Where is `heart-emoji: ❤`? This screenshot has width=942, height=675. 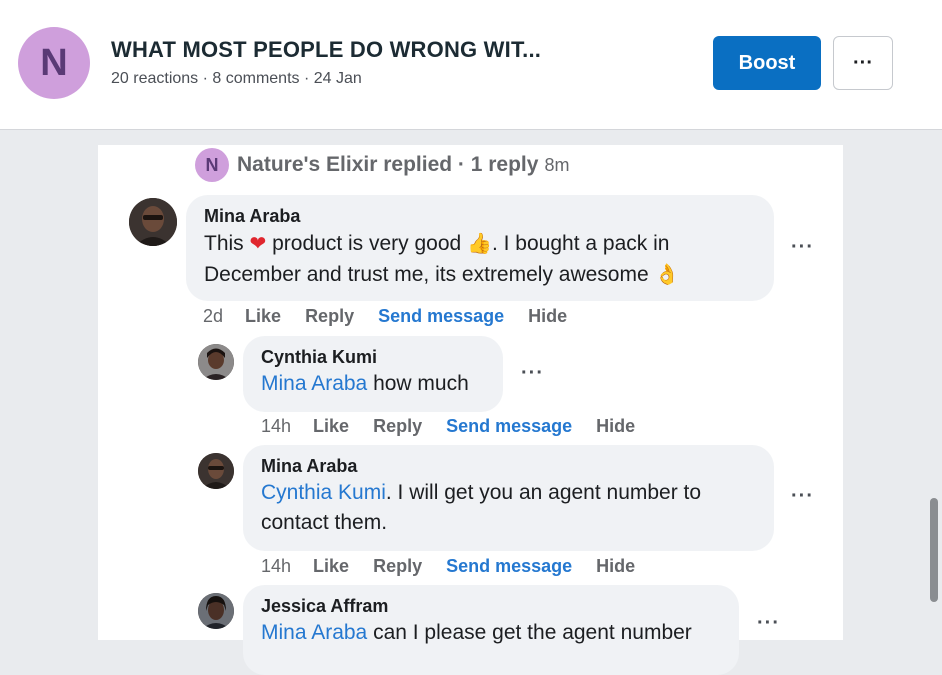
heart-emoji: ❤ is located at coordinates (258, 243).